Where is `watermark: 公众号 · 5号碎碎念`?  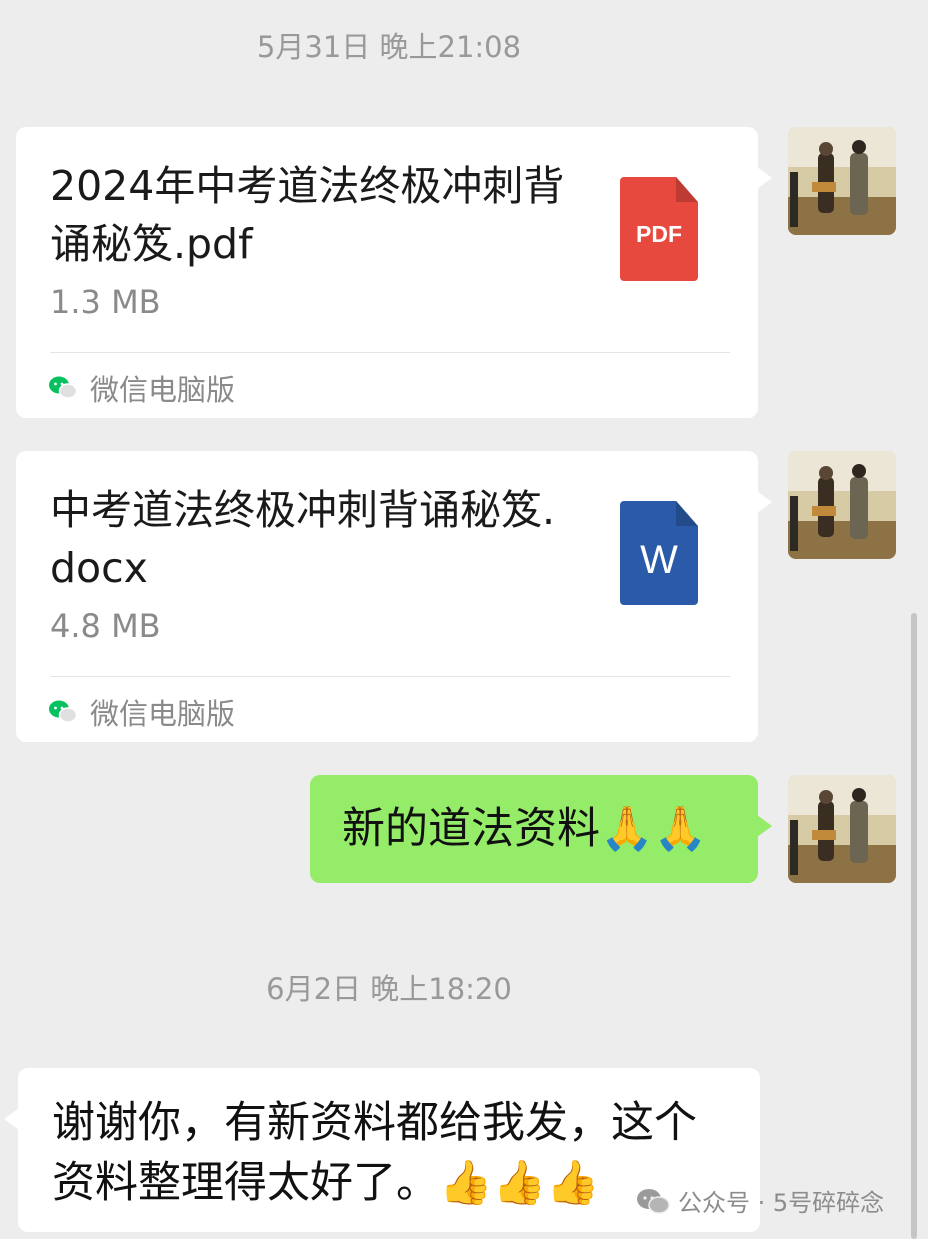
watermark: 公众号 · 5号碎碎念 is located at coordinates (760, 1200).